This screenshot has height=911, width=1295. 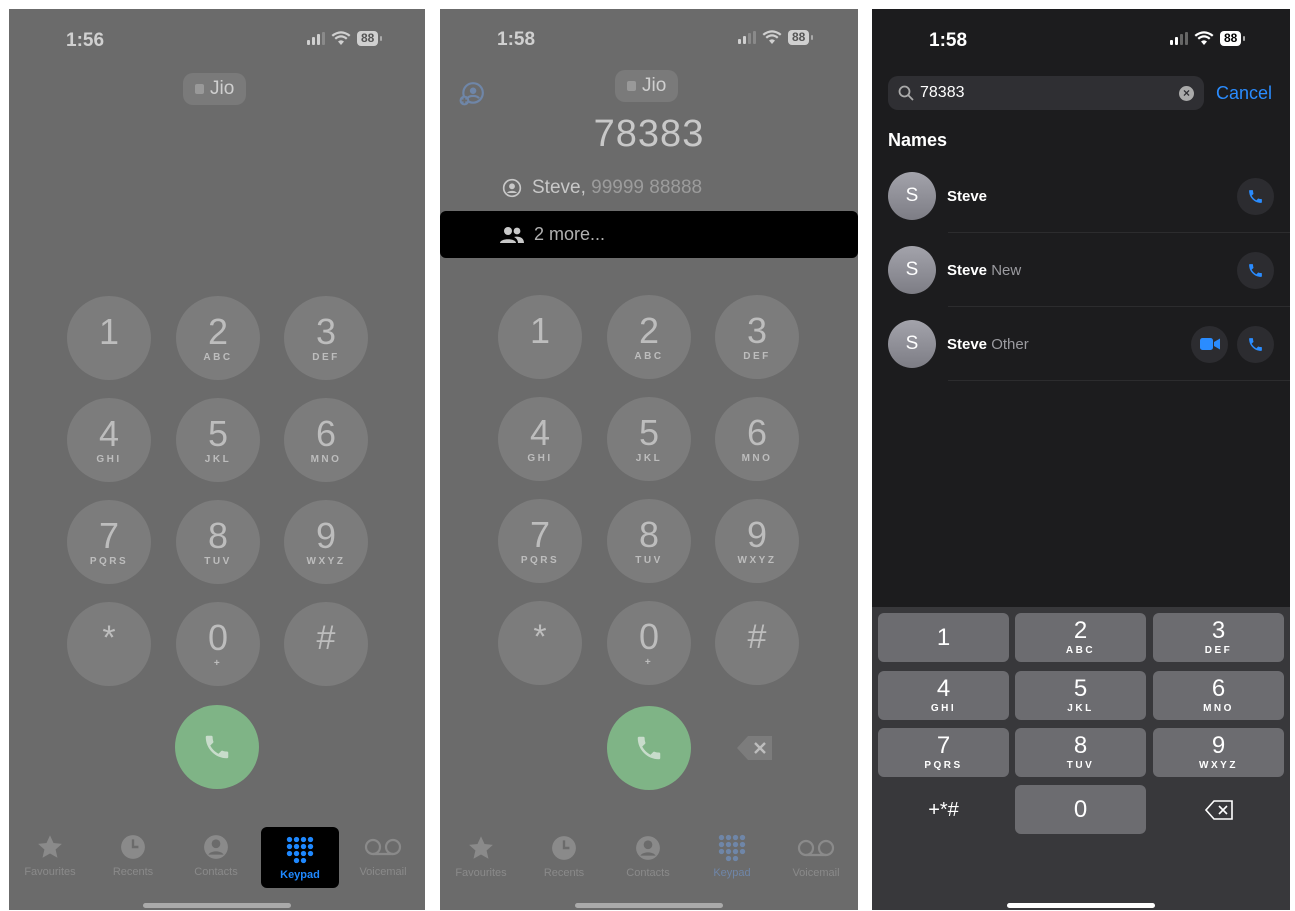 What do you see at coordinates (1080, 637) in the screenshot?
I see `keyboard-key-2: 2 ABC` at bounding box center [1080, 637].